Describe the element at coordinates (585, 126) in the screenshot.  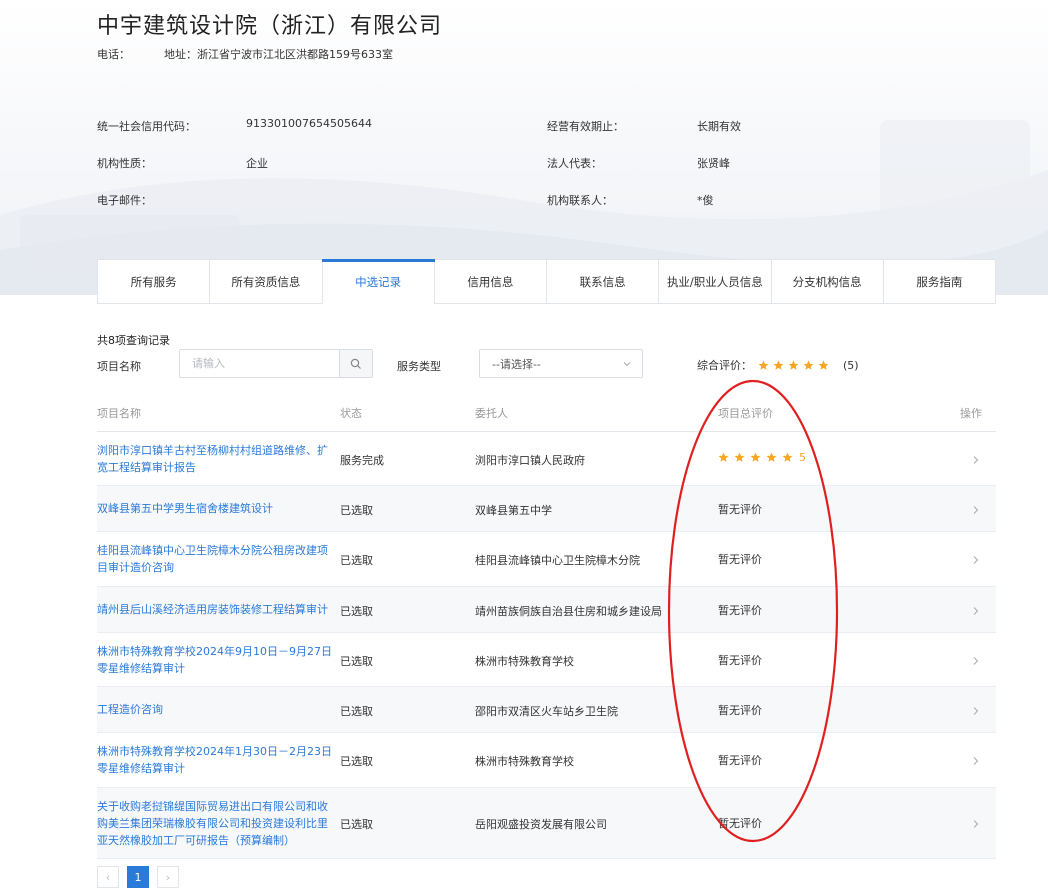
I see `valid-until-label: 经营有效期止：` at that location.